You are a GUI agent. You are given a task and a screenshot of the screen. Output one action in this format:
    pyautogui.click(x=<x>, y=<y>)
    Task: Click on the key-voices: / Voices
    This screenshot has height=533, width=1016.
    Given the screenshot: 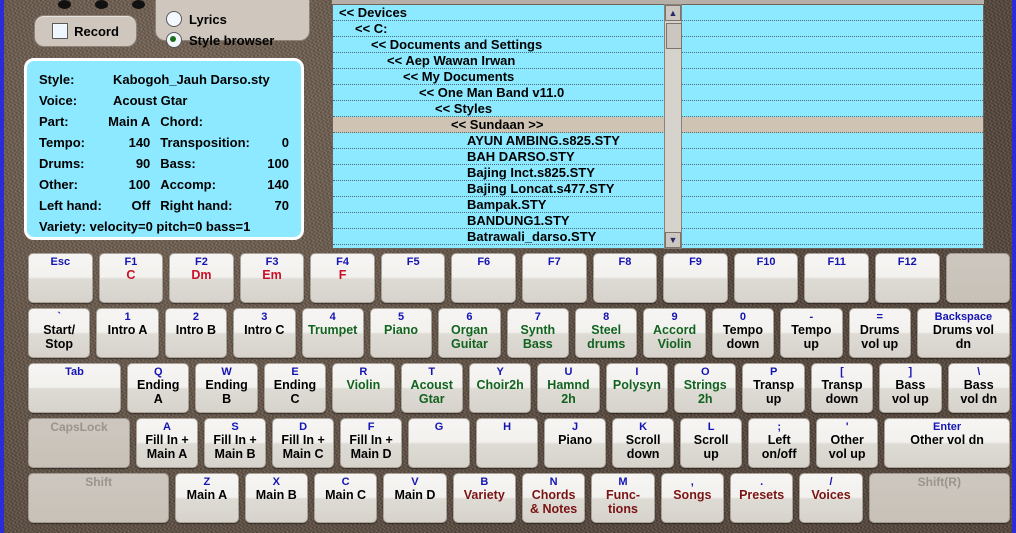 What is the action you would take?
    pyautogui.click(x=831, y=498)
    